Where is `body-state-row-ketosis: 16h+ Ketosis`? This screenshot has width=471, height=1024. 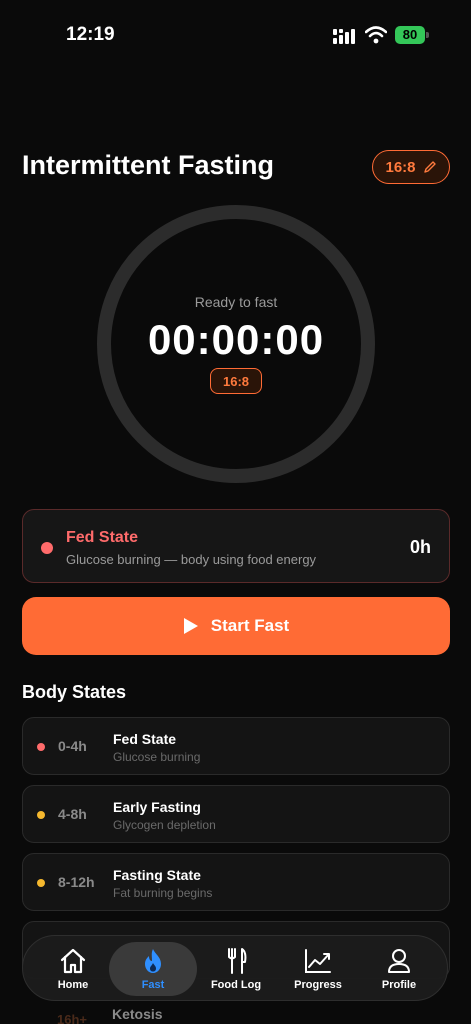 body-state-row-ketosis: 16h+ Ketosis is located at coordinates (236, 1013).